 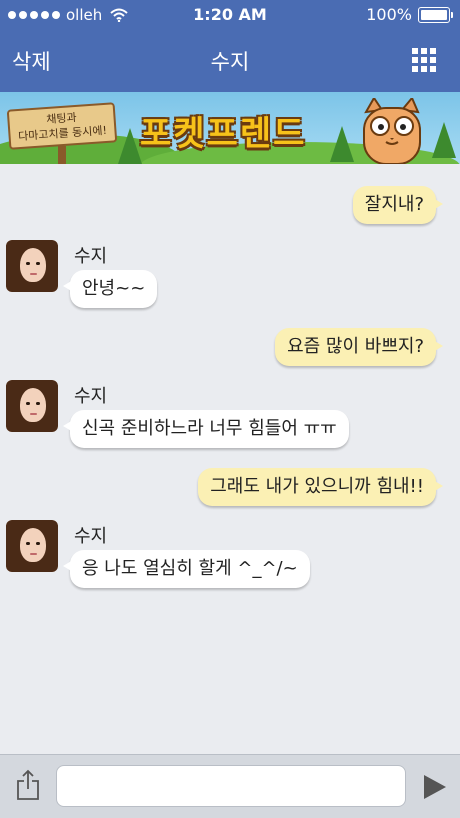 I want to click on incoming-message: 응 나도 열심히 할게 ^_^/~, so click(x=186, y=569).